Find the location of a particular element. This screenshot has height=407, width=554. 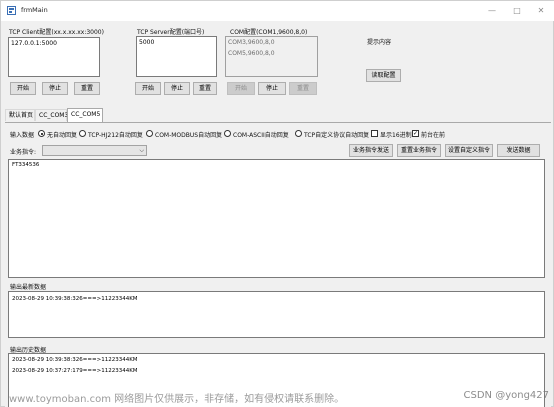

latest-data-label: 输出最新数据 is located at coordinates (28, 287).